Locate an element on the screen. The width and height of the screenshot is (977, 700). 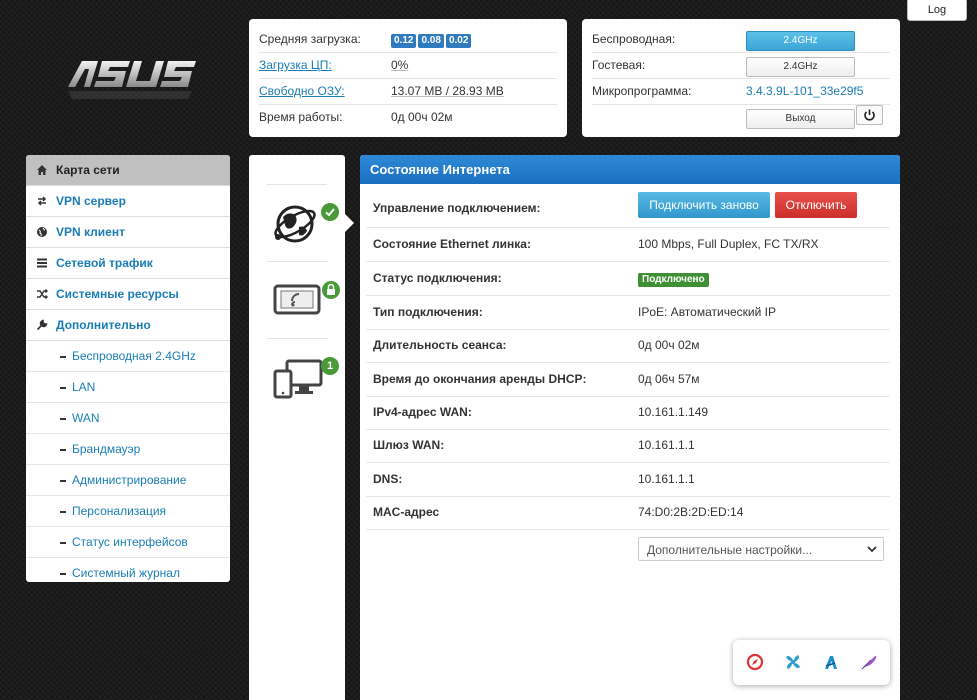
uptime-value: 0д 00ч 02м is located at coordinates (422, 117).